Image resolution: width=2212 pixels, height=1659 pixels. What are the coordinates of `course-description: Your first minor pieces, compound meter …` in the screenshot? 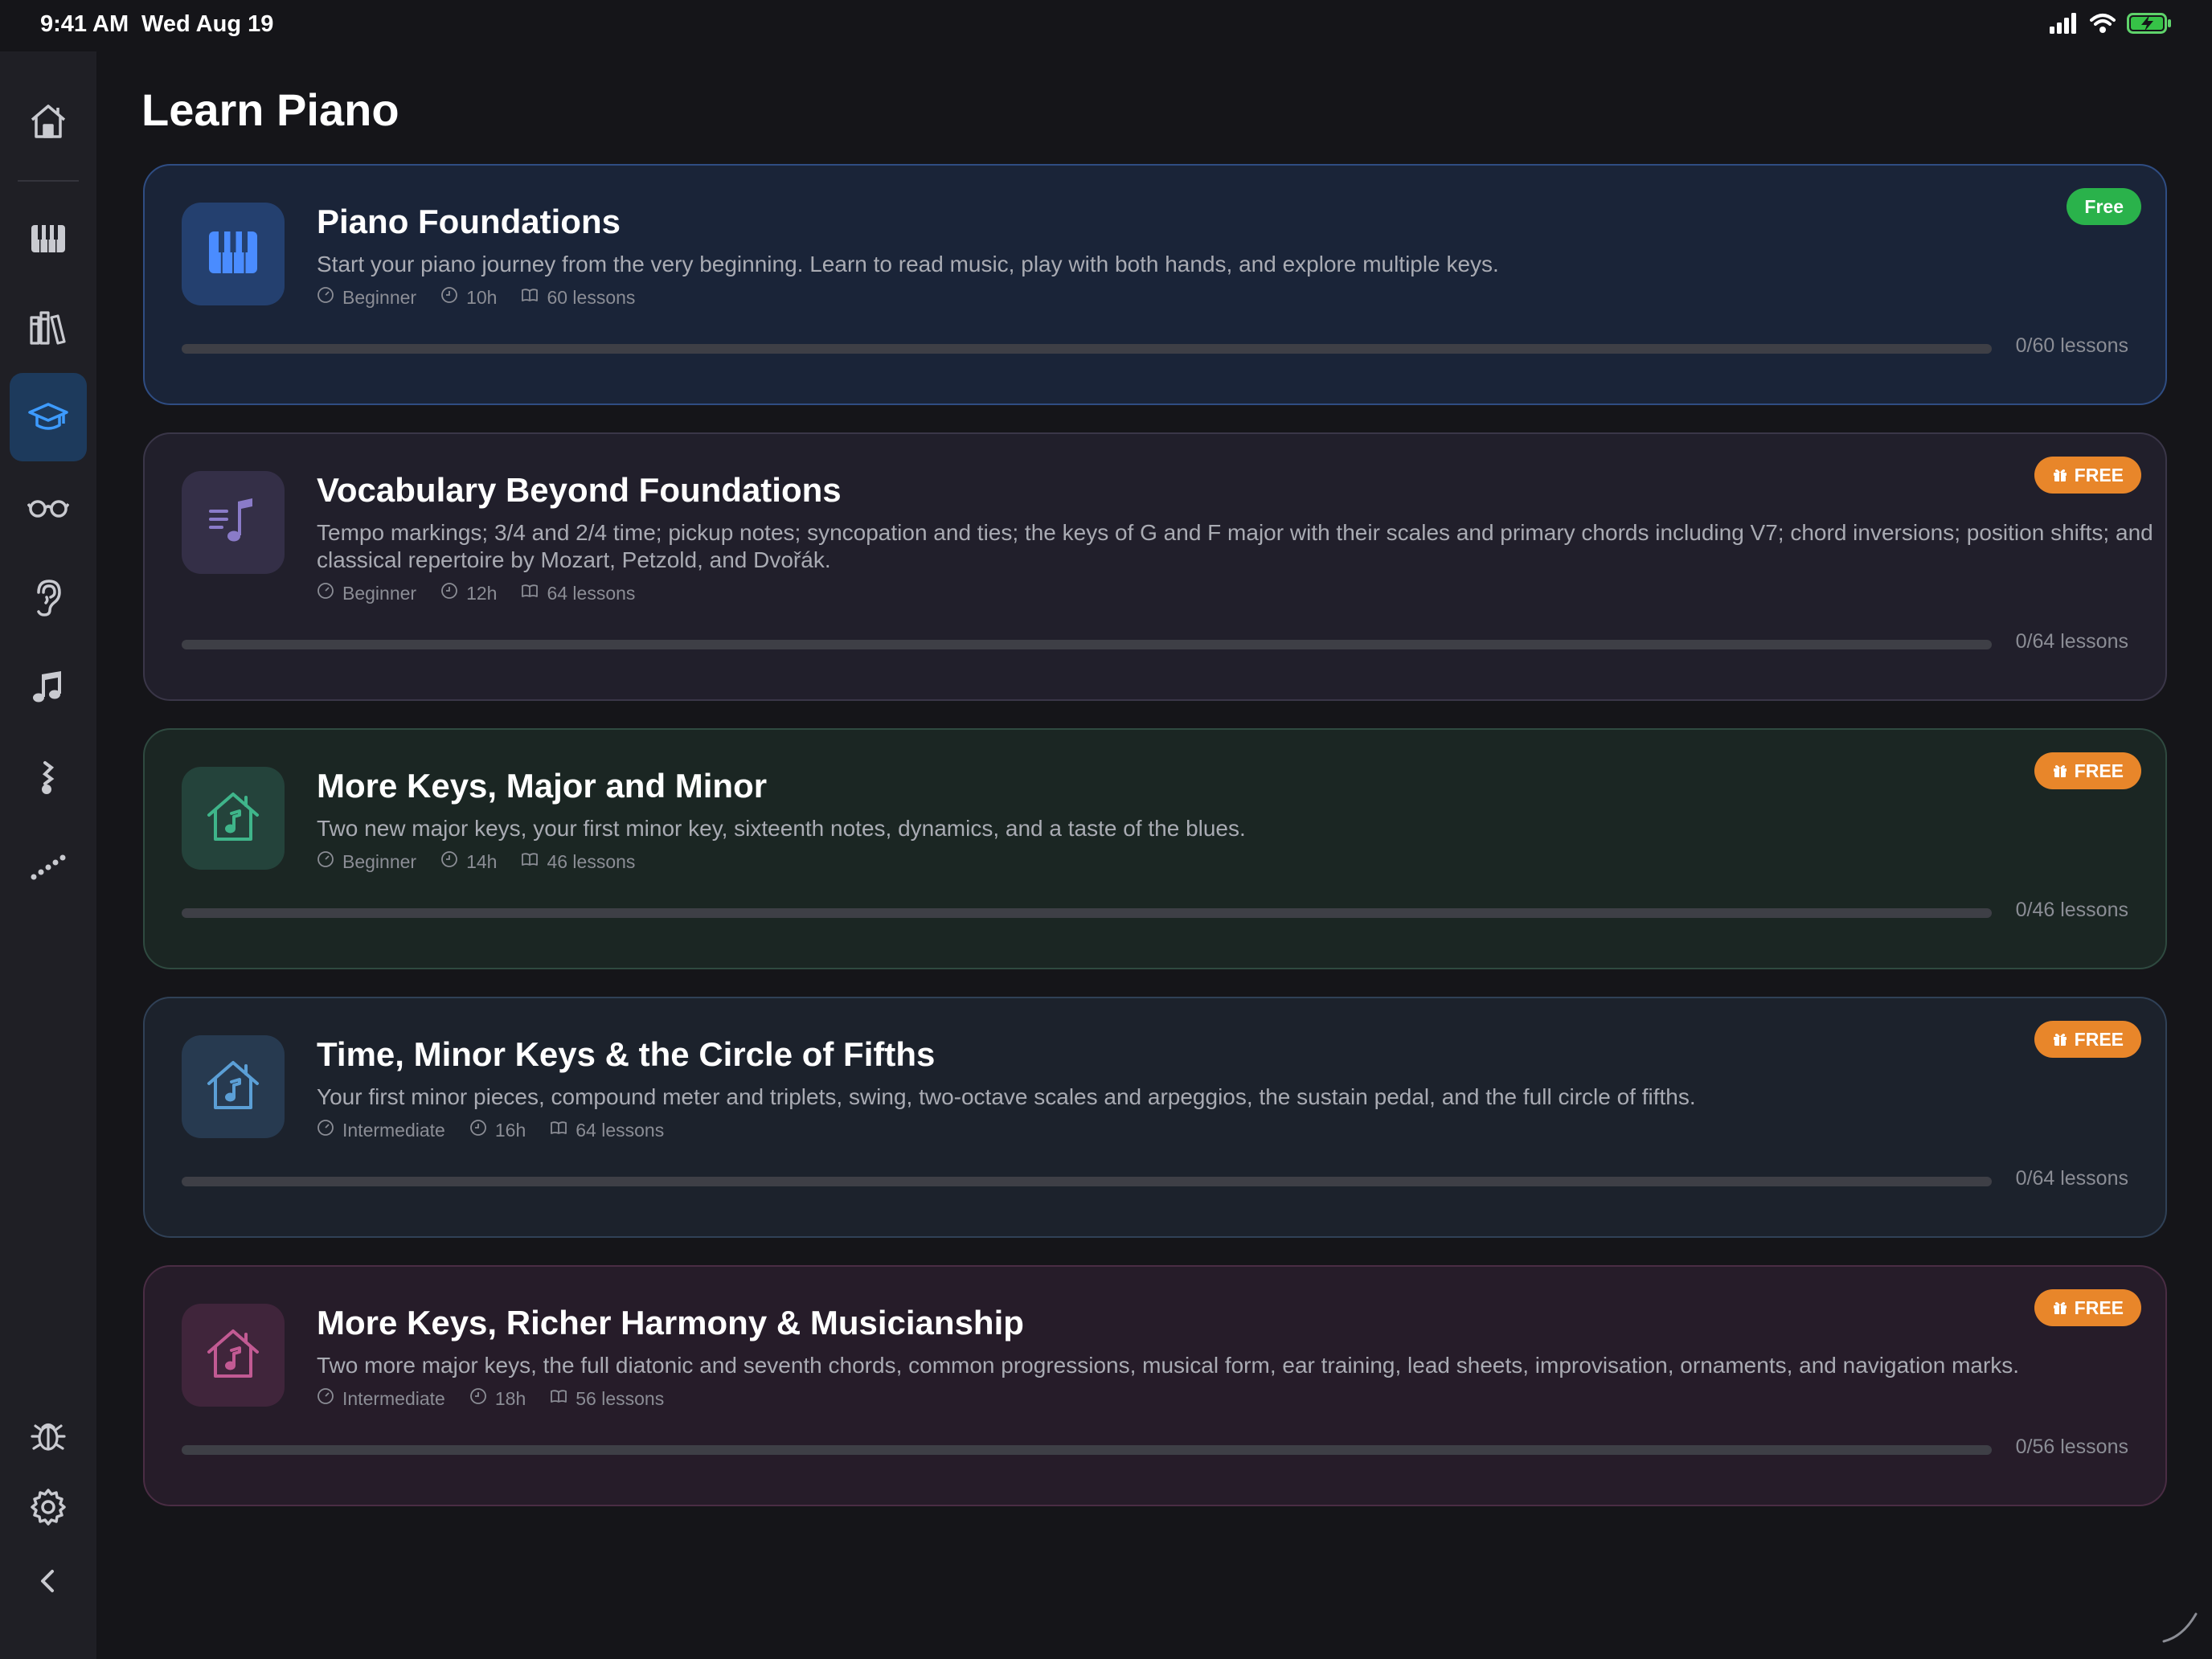 It's located at (1006, 1096).